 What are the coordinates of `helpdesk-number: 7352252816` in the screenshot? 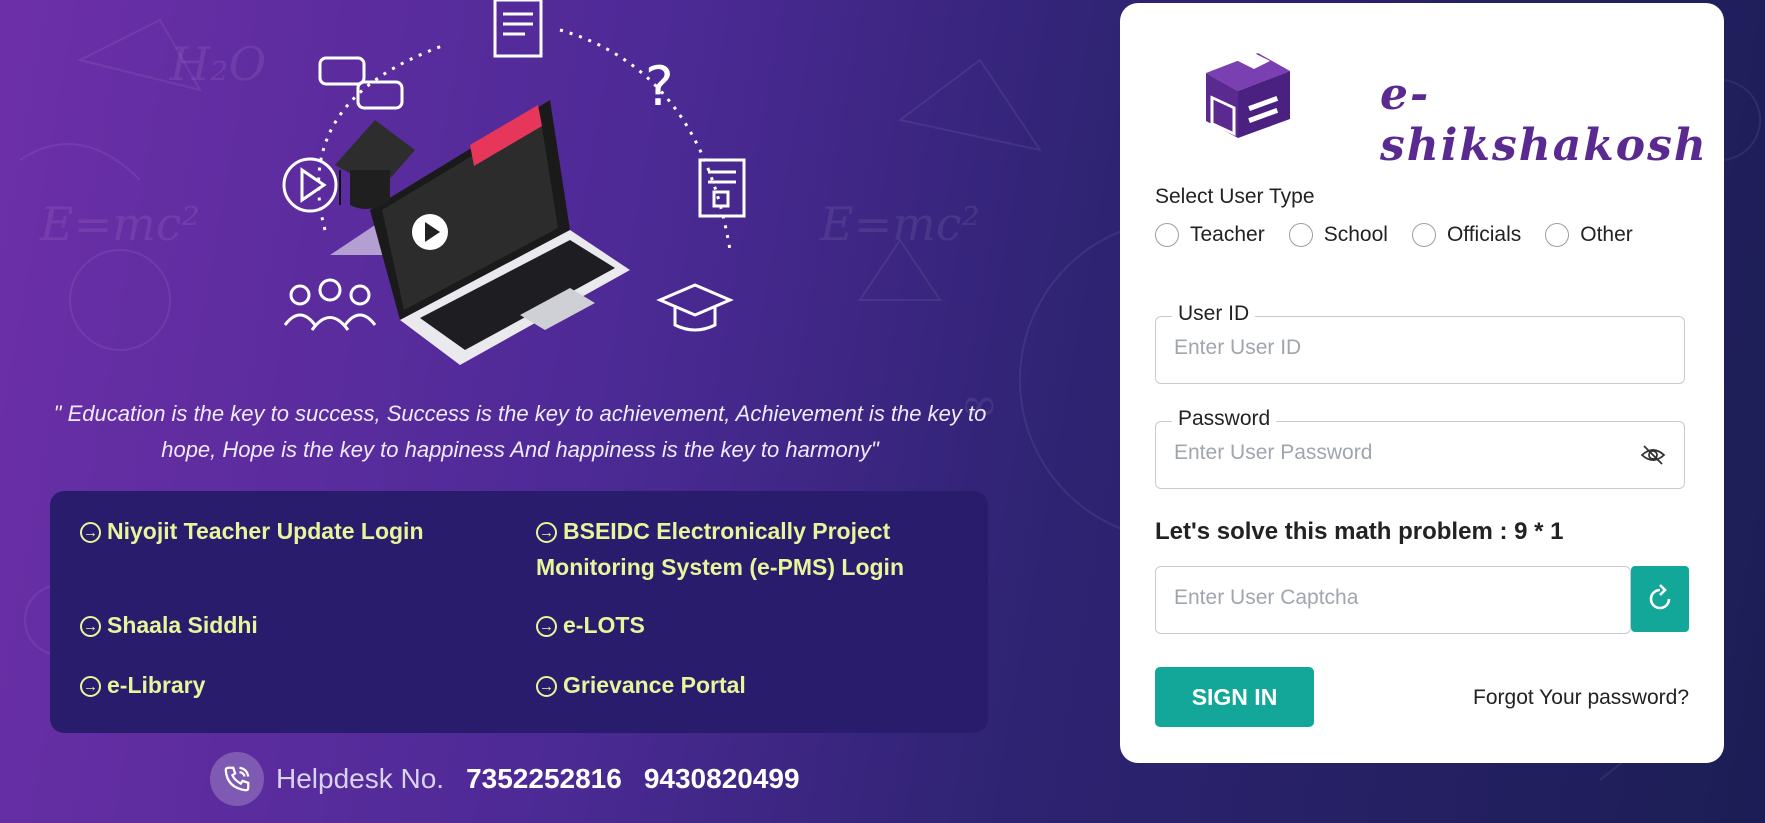 It's located at (544, 779).